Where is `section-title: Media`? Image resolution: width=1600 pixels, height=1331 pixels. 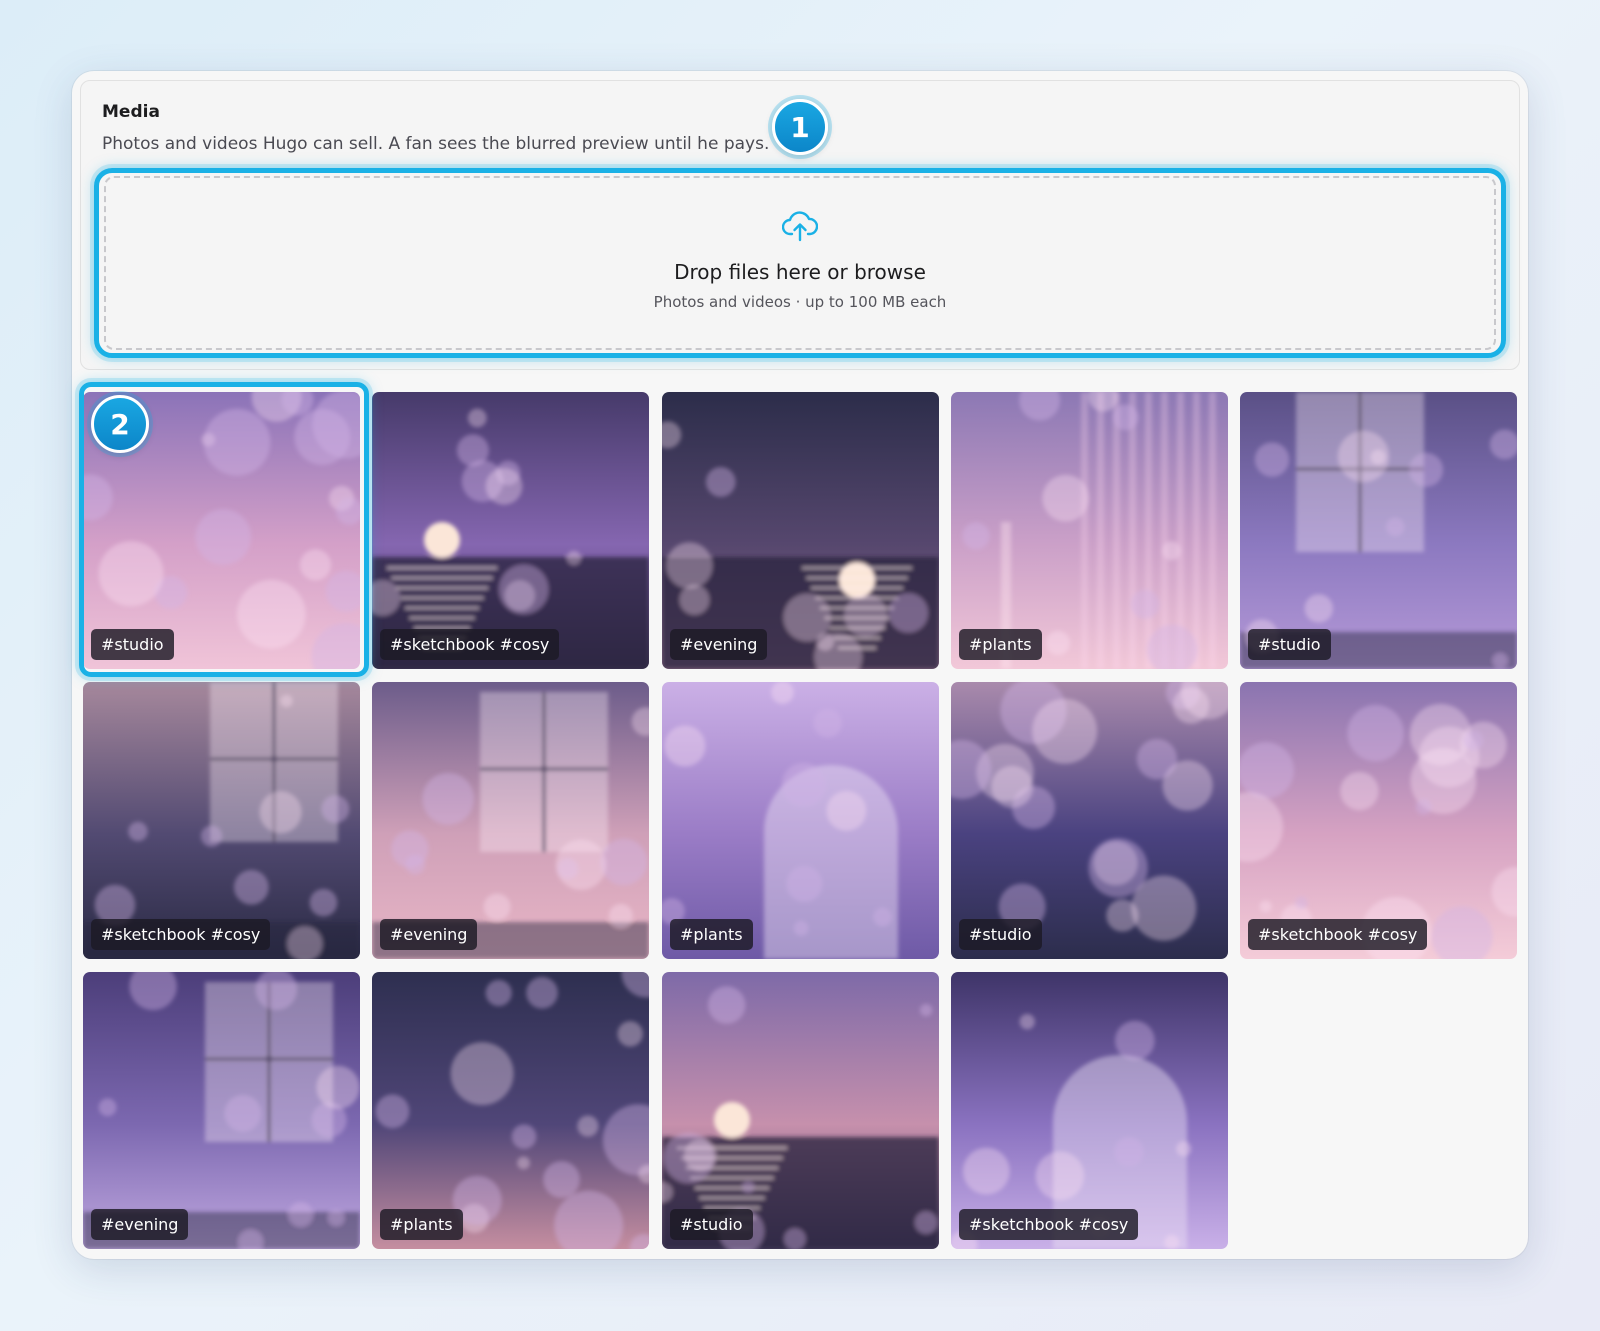 section-title: Media is located at coordinates (131, 112).